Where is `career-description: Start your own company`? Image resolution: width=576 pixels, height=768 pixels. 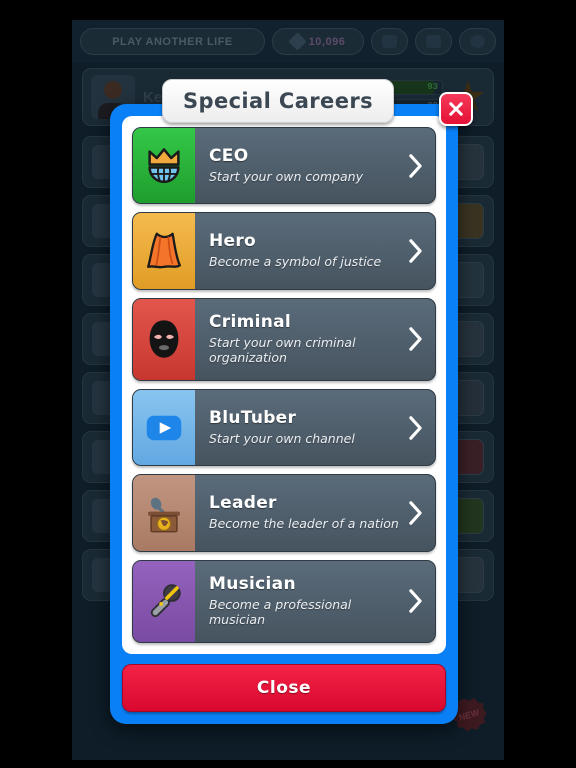
career-description: Start your own company is located at coordinates (286, 176).